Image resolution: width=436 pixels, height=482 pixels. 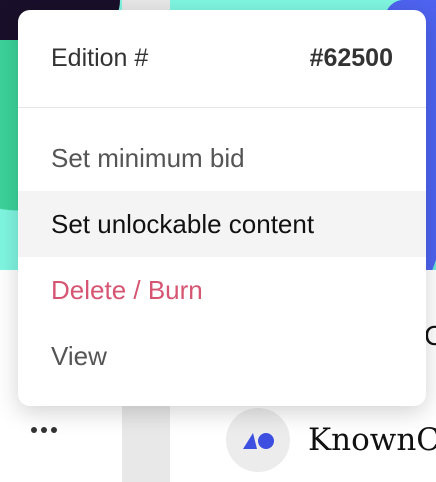 I want to click on edition-number: #62500, so click(x=351, y=58).